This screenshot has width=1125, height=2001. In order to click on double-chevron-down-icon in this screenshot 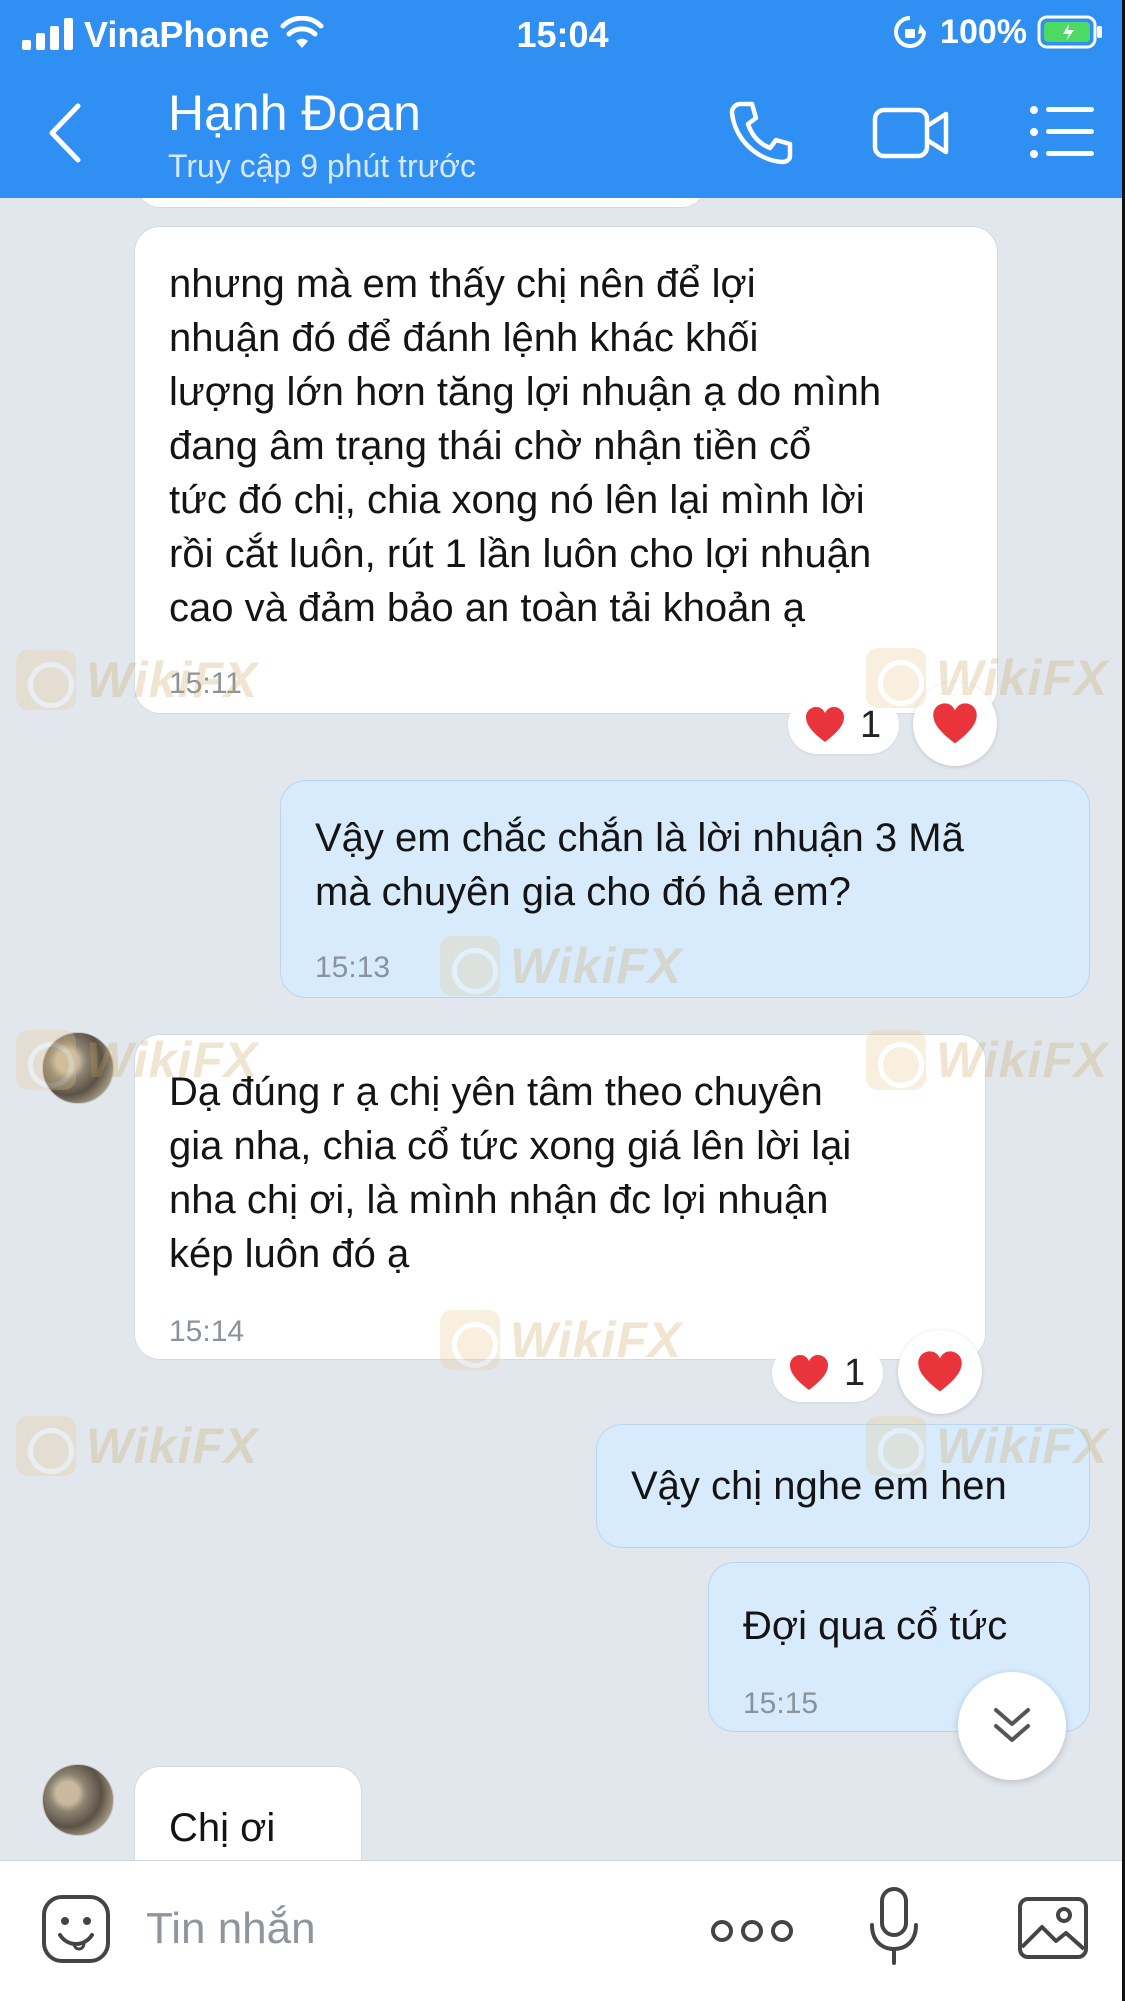, I will do `click(1012, 1725)`.